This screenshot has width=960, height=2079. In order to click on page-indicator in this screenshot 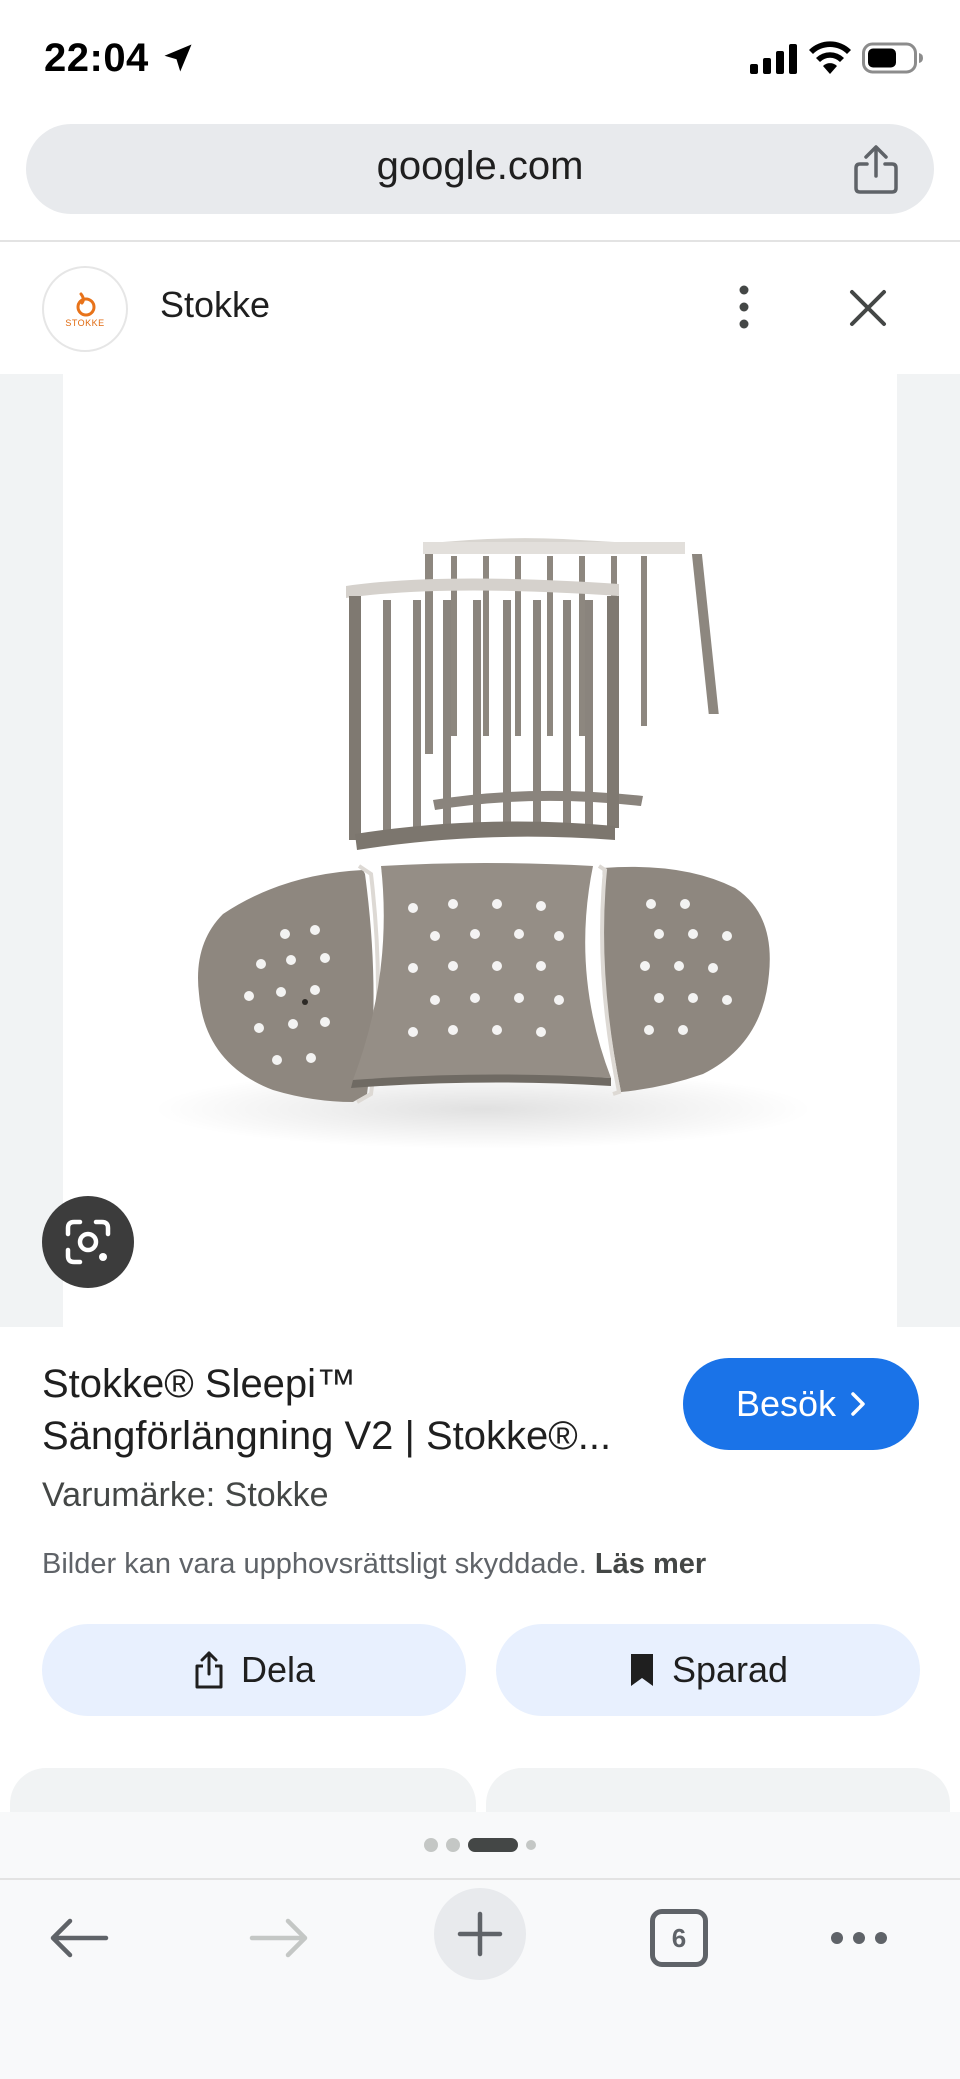, I will do `click(480, 1845)`.